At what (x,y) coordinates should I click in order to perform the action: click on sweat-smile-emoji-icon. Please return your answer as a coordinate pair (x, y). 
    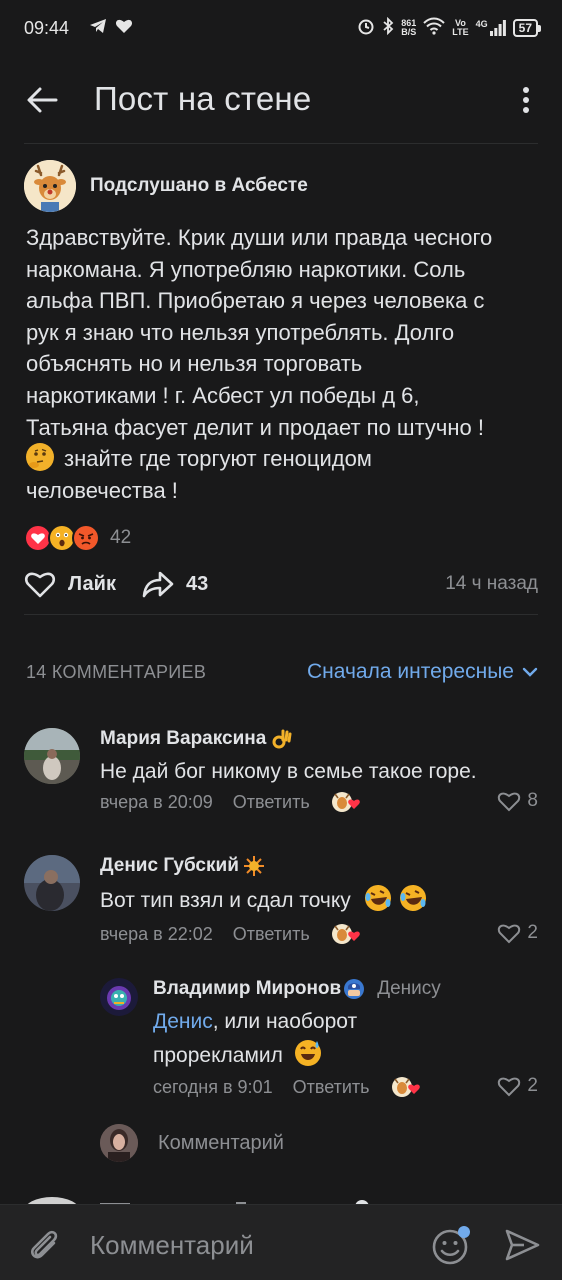
    Looking at the image, I should click on (308, 1058).